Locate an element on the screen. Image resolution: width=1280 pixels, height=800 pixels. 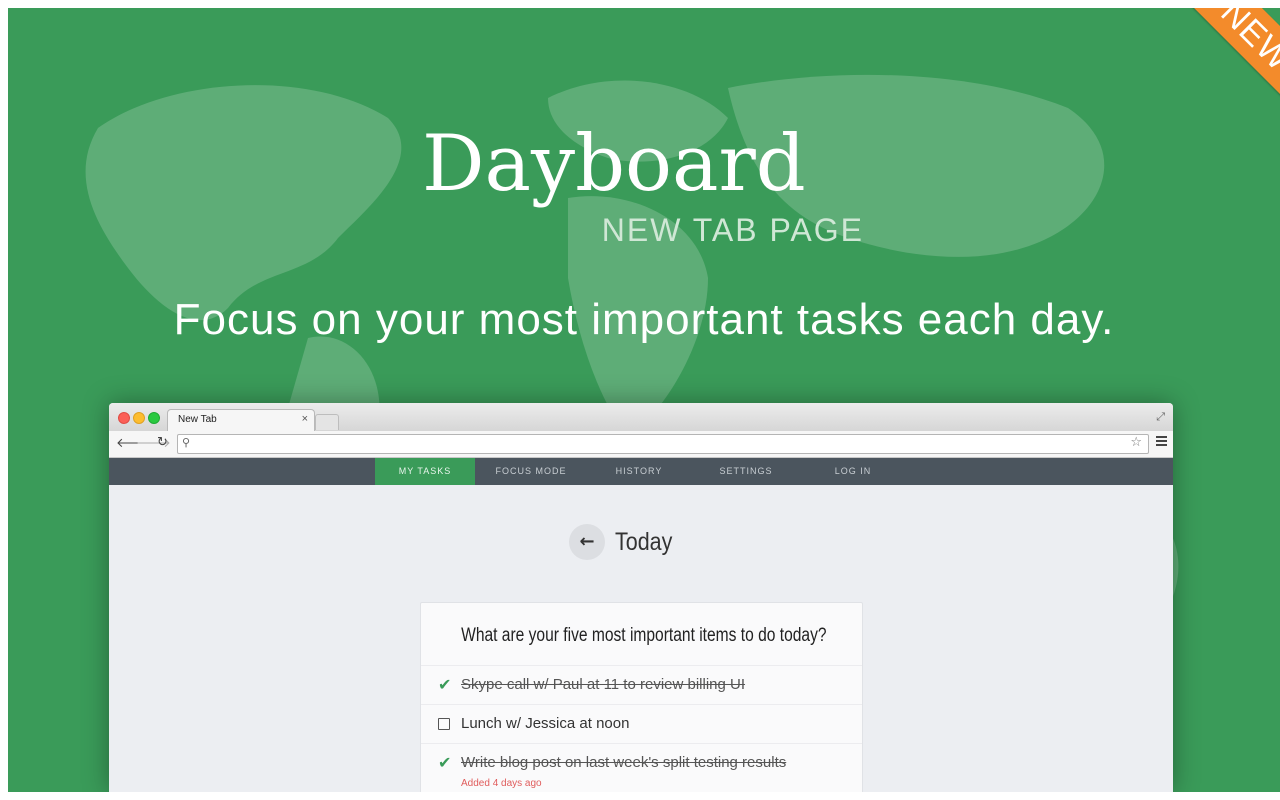
logo-subtitle: NEW TAB PAGE is located at coordinates (732, 230).